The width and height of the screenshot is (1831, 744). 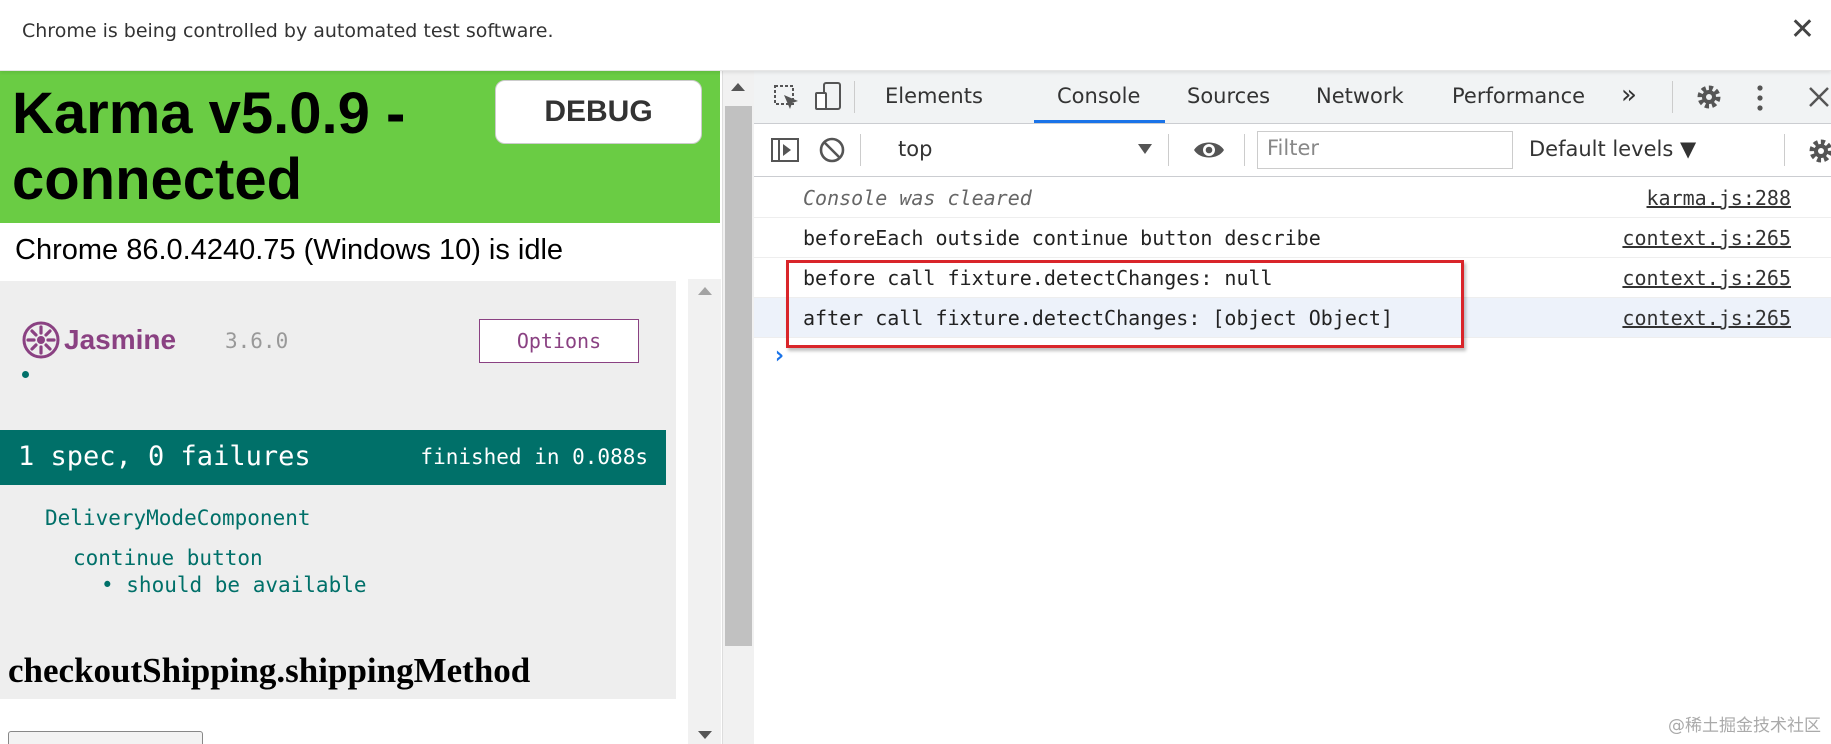 I want to click on infobar-close-icon: ✕, so click(x=1802, y=29).